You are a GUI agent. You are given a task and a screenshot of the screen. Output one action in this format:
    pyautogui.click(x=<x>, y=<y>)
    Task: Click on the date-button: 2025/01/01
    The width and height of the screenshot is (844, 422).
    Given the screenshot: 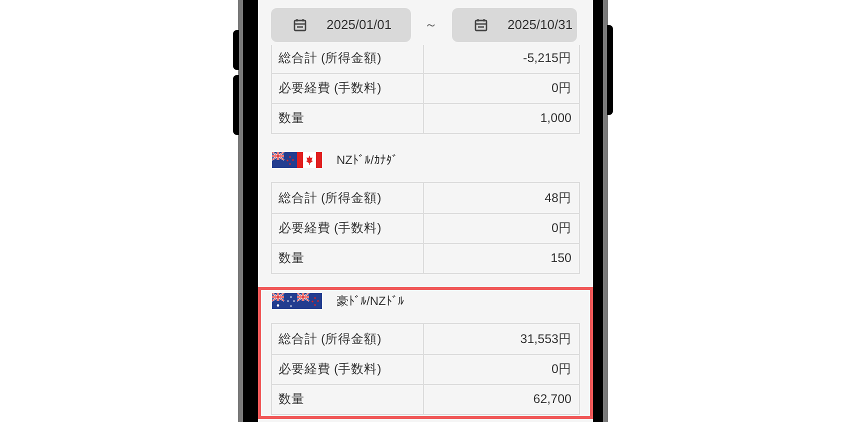 What is the action you would take?
    pyautogui.click(x=340, y=25)
    